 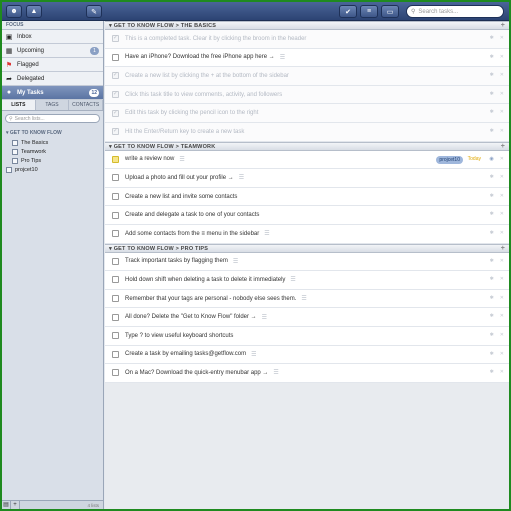 What do you see at coordinates (52, 65) in the screenshot?
I see `sidebar-item-flagged: ⚑ Flagged` at bounding box center [52, 65].